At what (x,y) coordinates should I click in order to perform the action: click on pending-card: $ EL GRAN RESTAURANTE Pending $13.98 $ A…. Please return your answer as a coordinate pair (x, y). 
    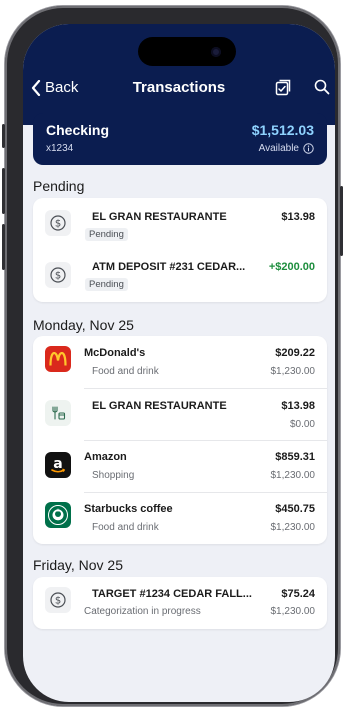
    Looking at the image, I should click on (180, 250).